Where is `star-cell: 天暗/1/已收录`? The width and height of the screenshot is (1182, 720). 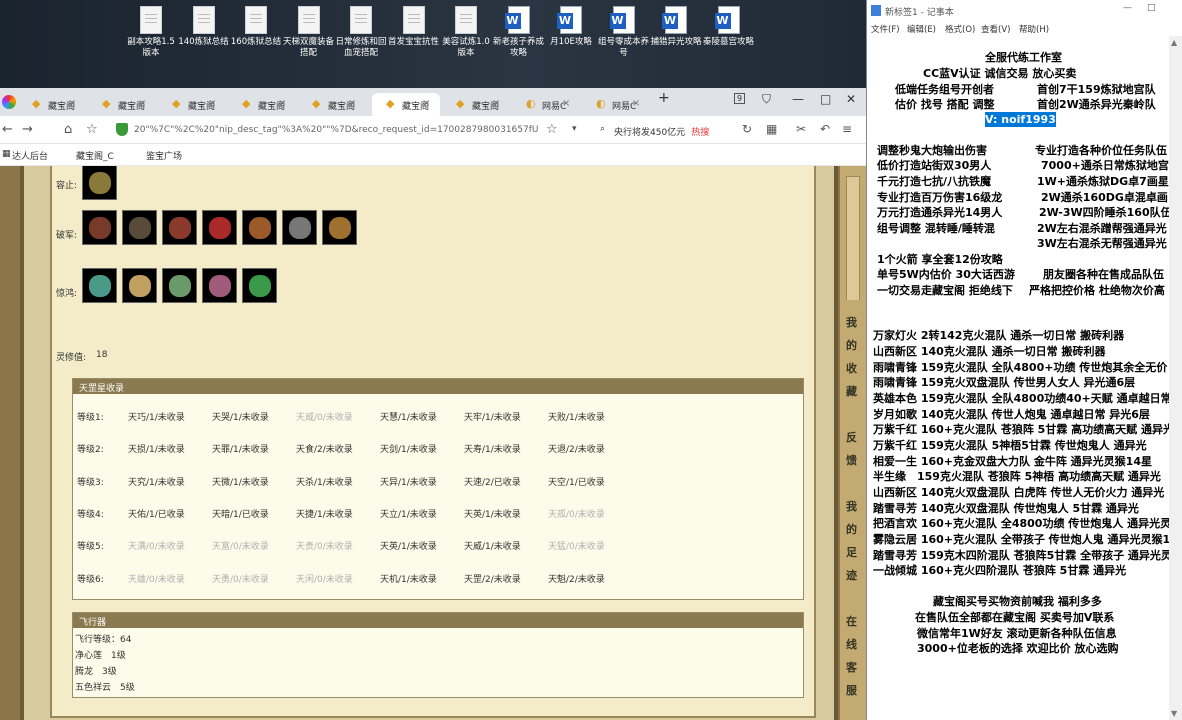 star-cell: 天暗/1/已收录 is located at coordinates (240, 514).